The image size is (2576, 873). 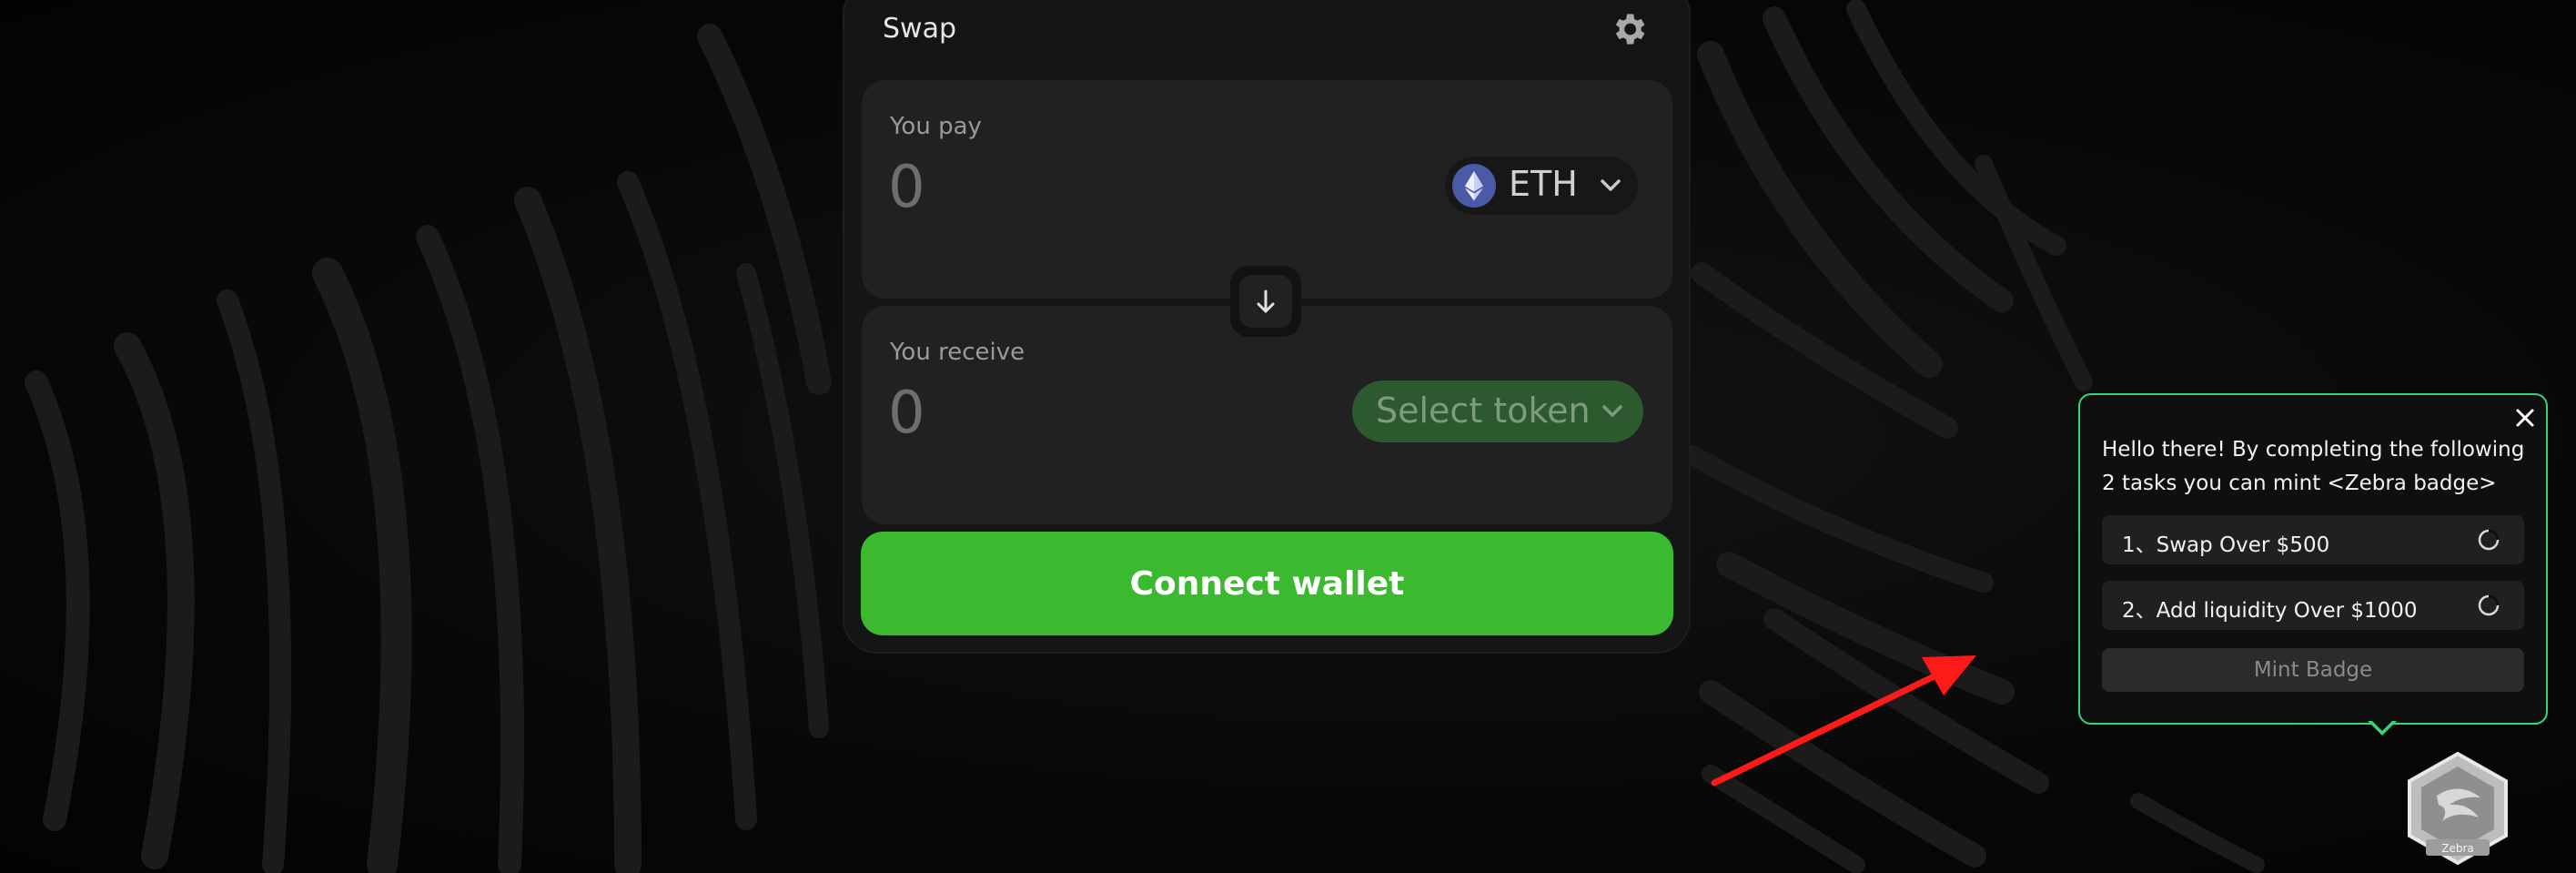 I want to click on ethereum-icon, so click(x=1474, y=186).